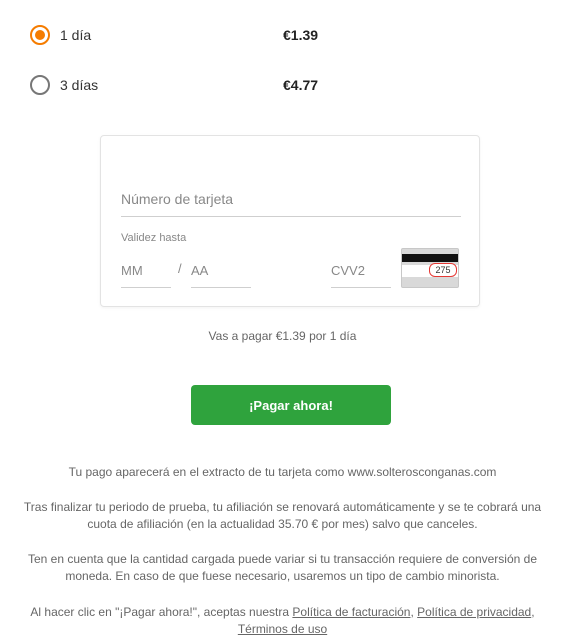  Describe the element at coordinates (154, 238) in the screenshot. I see `expiry-label: Validez hasta` at that location.